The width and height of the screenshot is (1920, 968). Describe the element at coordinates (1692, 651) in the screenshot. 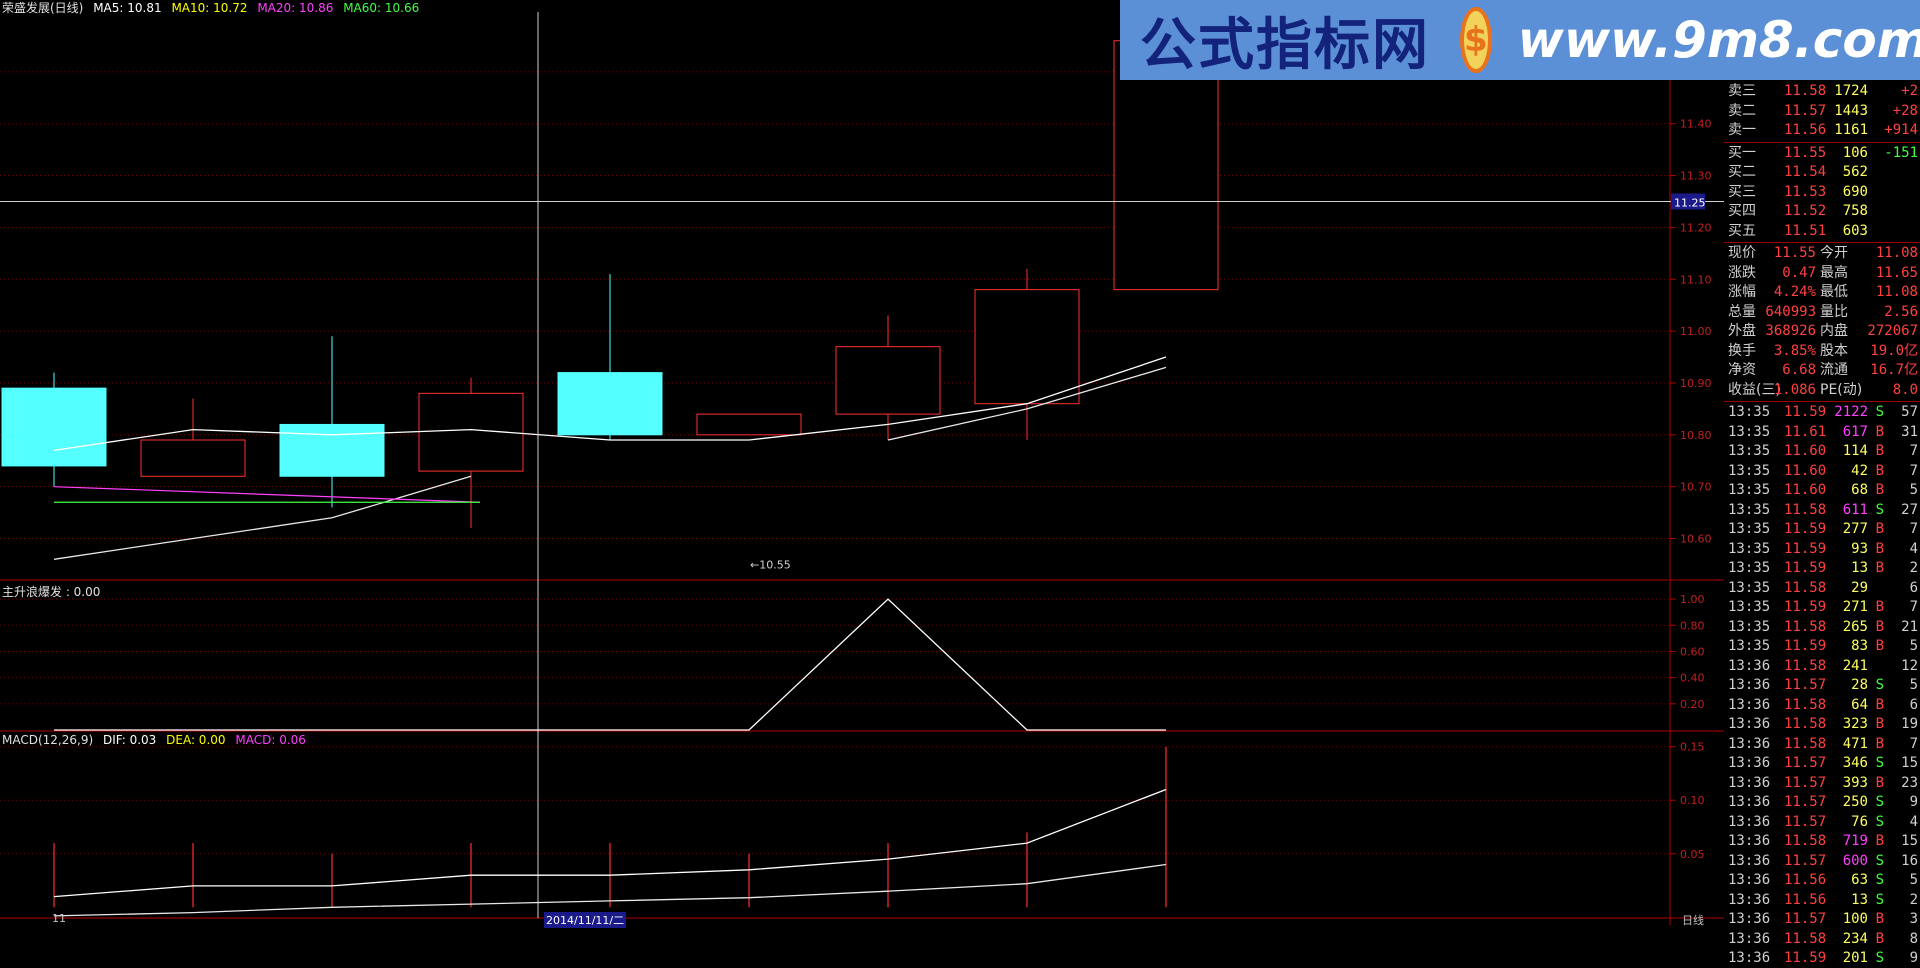

I see `indicator-tick-label: 0.60` at that location.